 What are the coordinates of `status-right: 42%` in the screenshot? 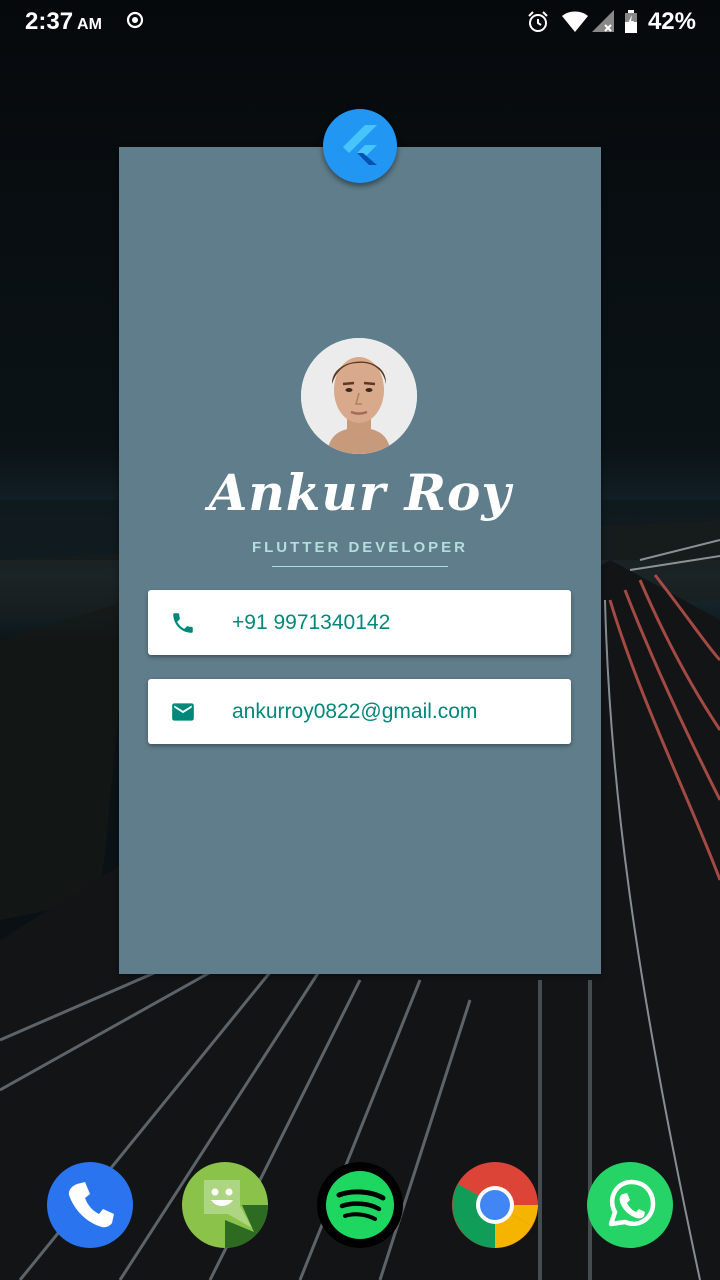 It's located at (611, 22).